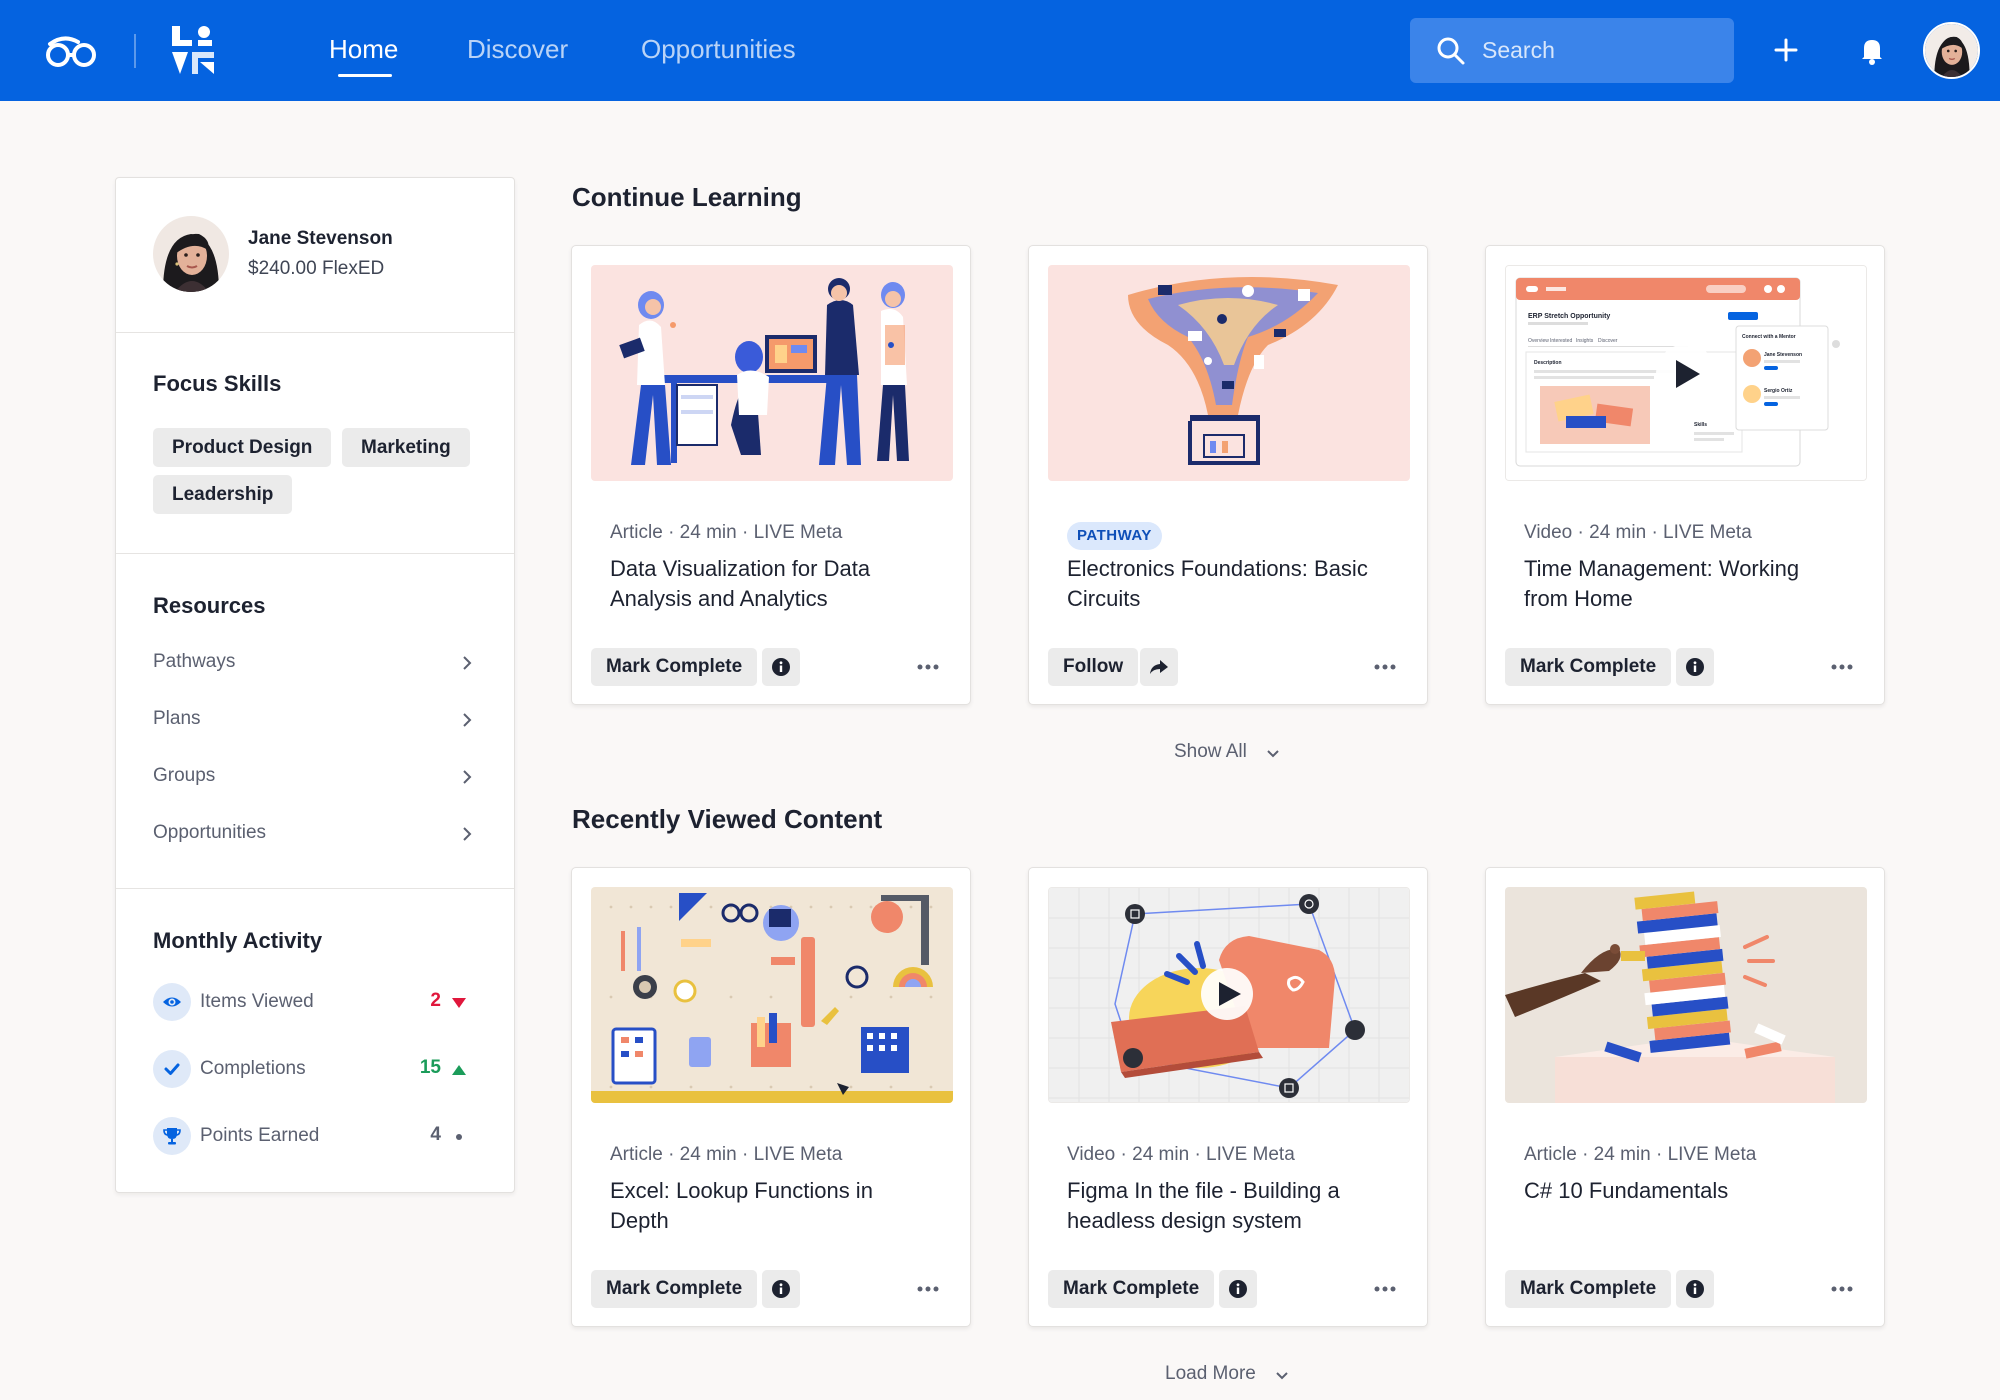  I want to click on chevron-down-icon, so click(1282, 1376).